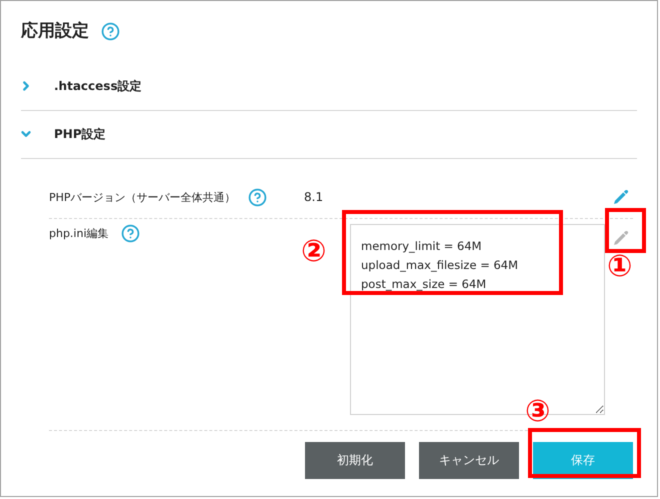  What do you see at coordinates (79, 234) in the screenshot?
I see `setting-label: php.ini編集` at bounding box center [79, 234].